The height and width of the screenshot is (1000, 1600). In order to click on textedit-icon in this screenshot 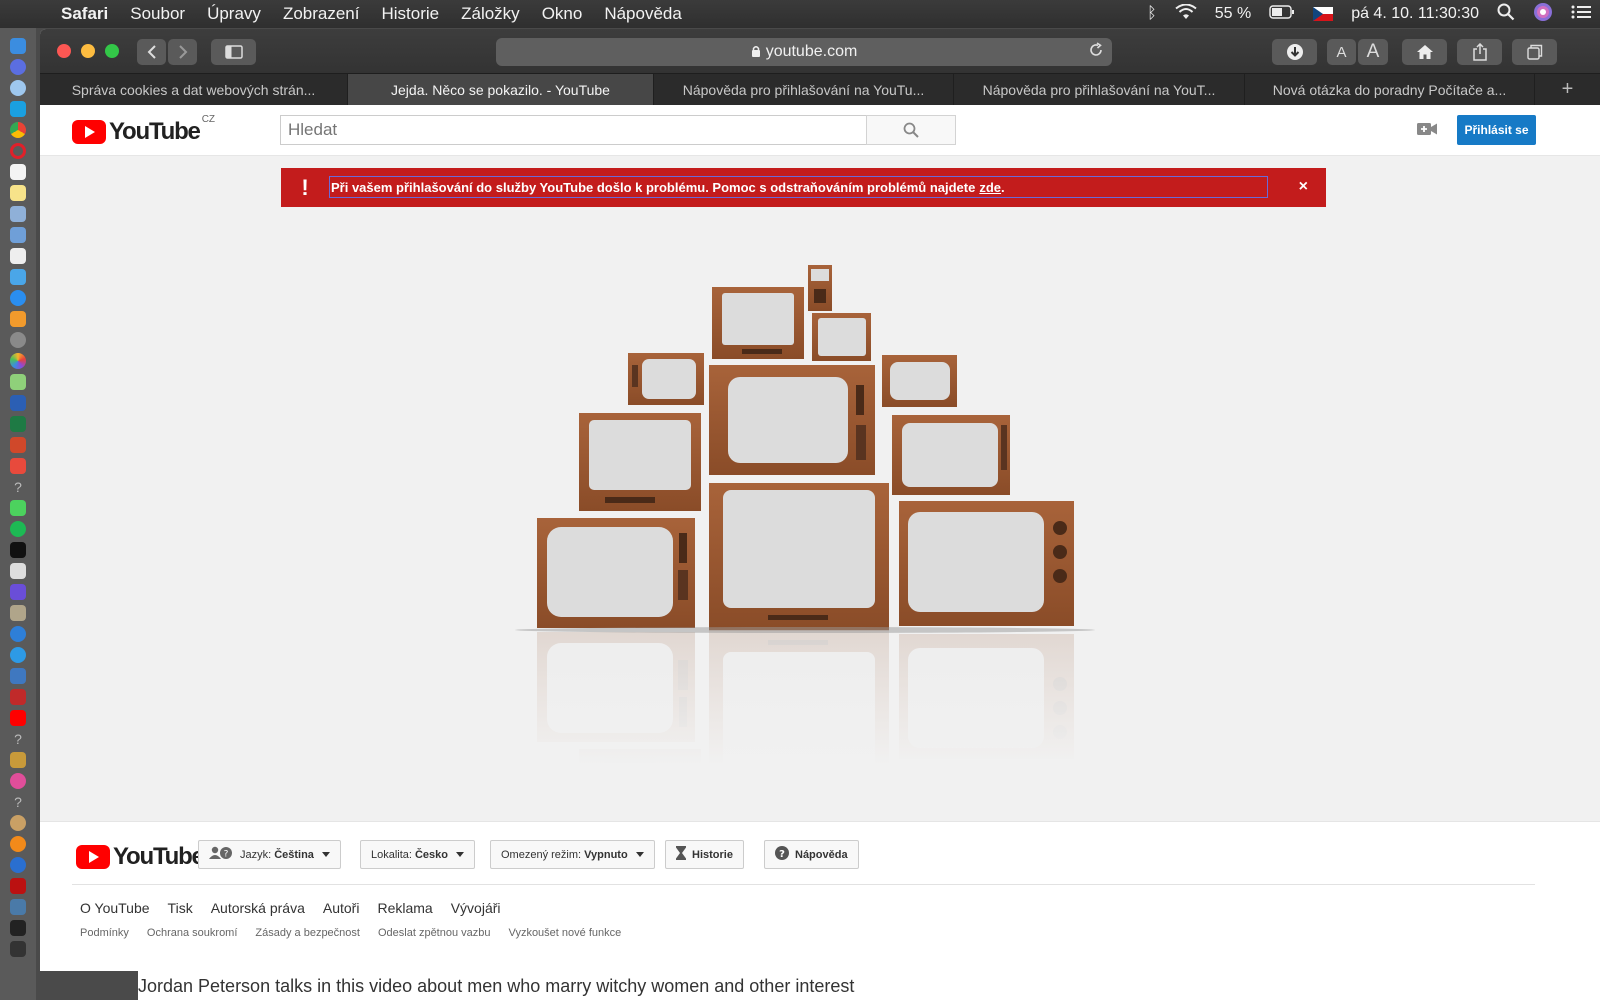, I will do `click(18, 256)`.